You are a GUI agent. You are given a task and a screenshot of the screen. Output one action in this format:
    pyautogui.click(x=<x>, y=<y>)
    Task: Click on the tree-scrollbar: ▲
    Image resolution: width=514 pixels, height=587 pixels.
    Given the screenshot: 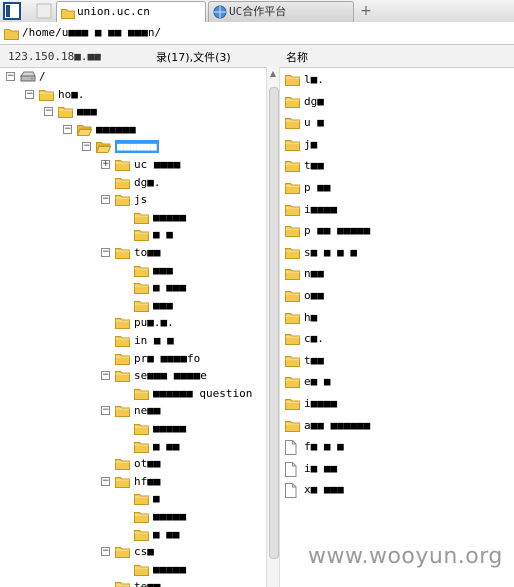 What is the action you would take?
    pyautogui.click(x=273, y=327)
    